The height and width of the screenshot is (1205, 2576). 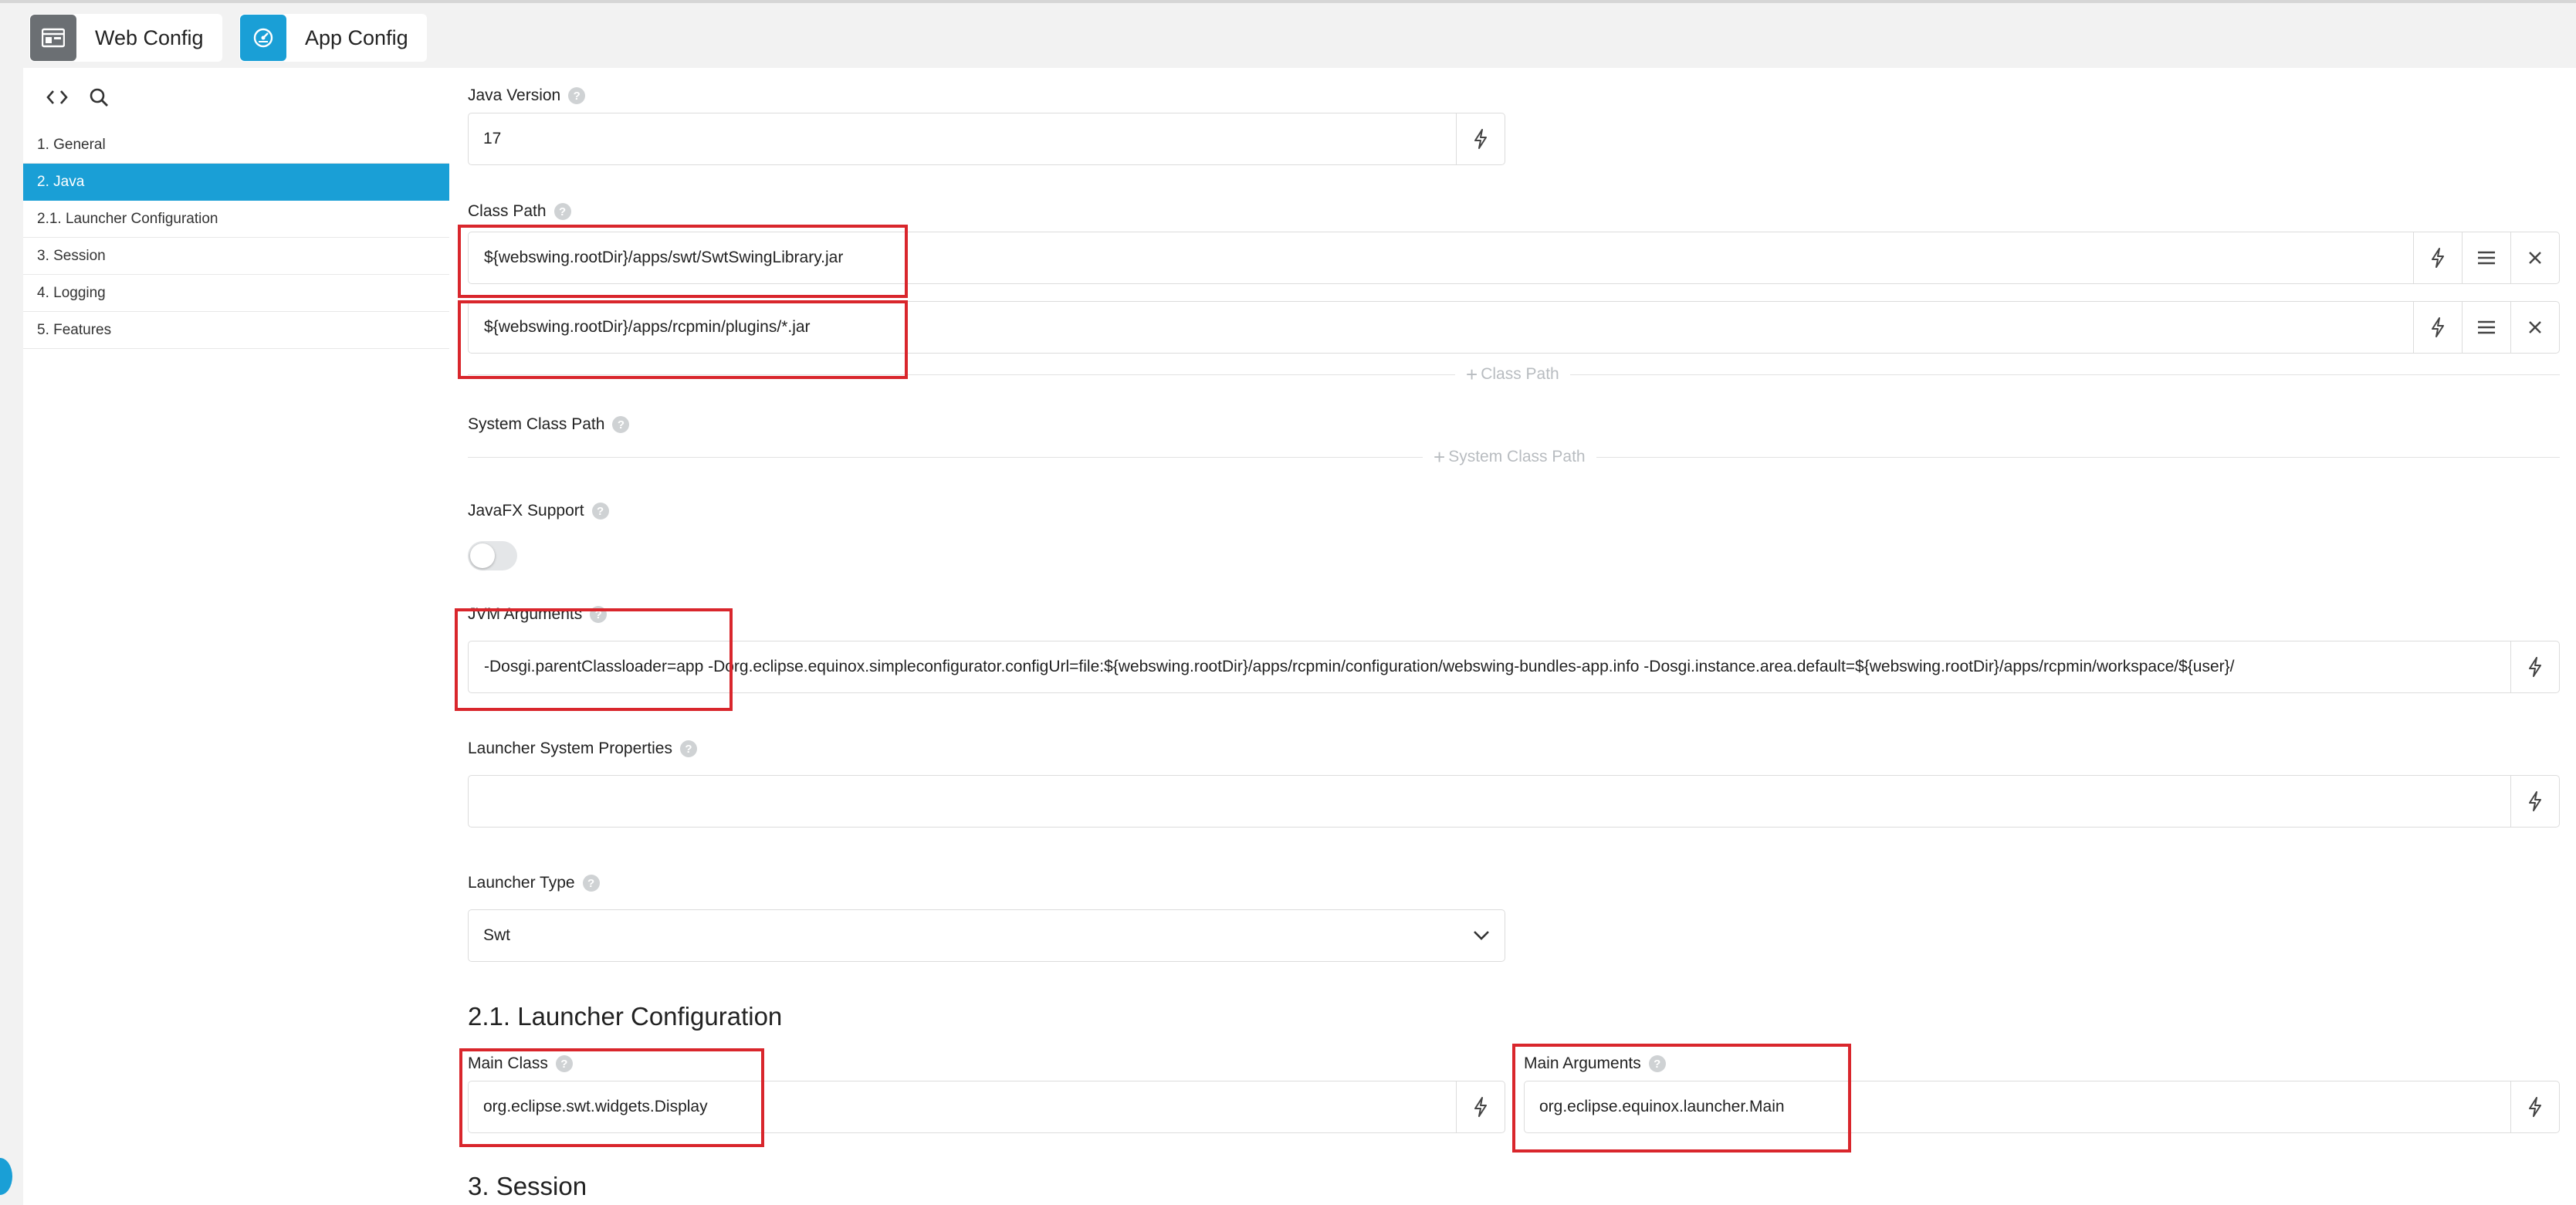 I want to click on main-arguments-field: org.eclipse.equinox.launcher.Main, so click(x=2042, y=1107).